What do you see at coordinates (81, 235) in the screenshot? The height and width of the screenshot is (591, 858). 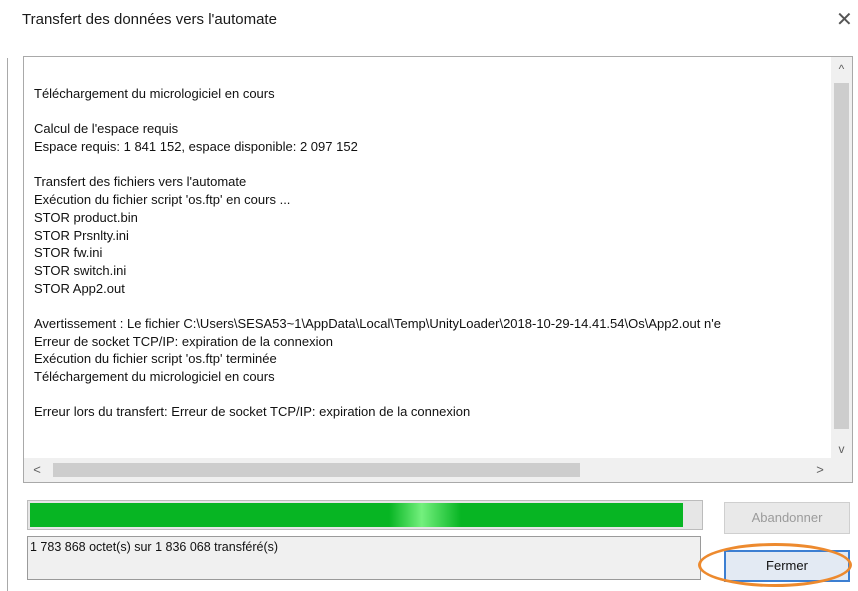 I see `log-line: STOR Prsnlty.ini` at bounding box center [81, 235].